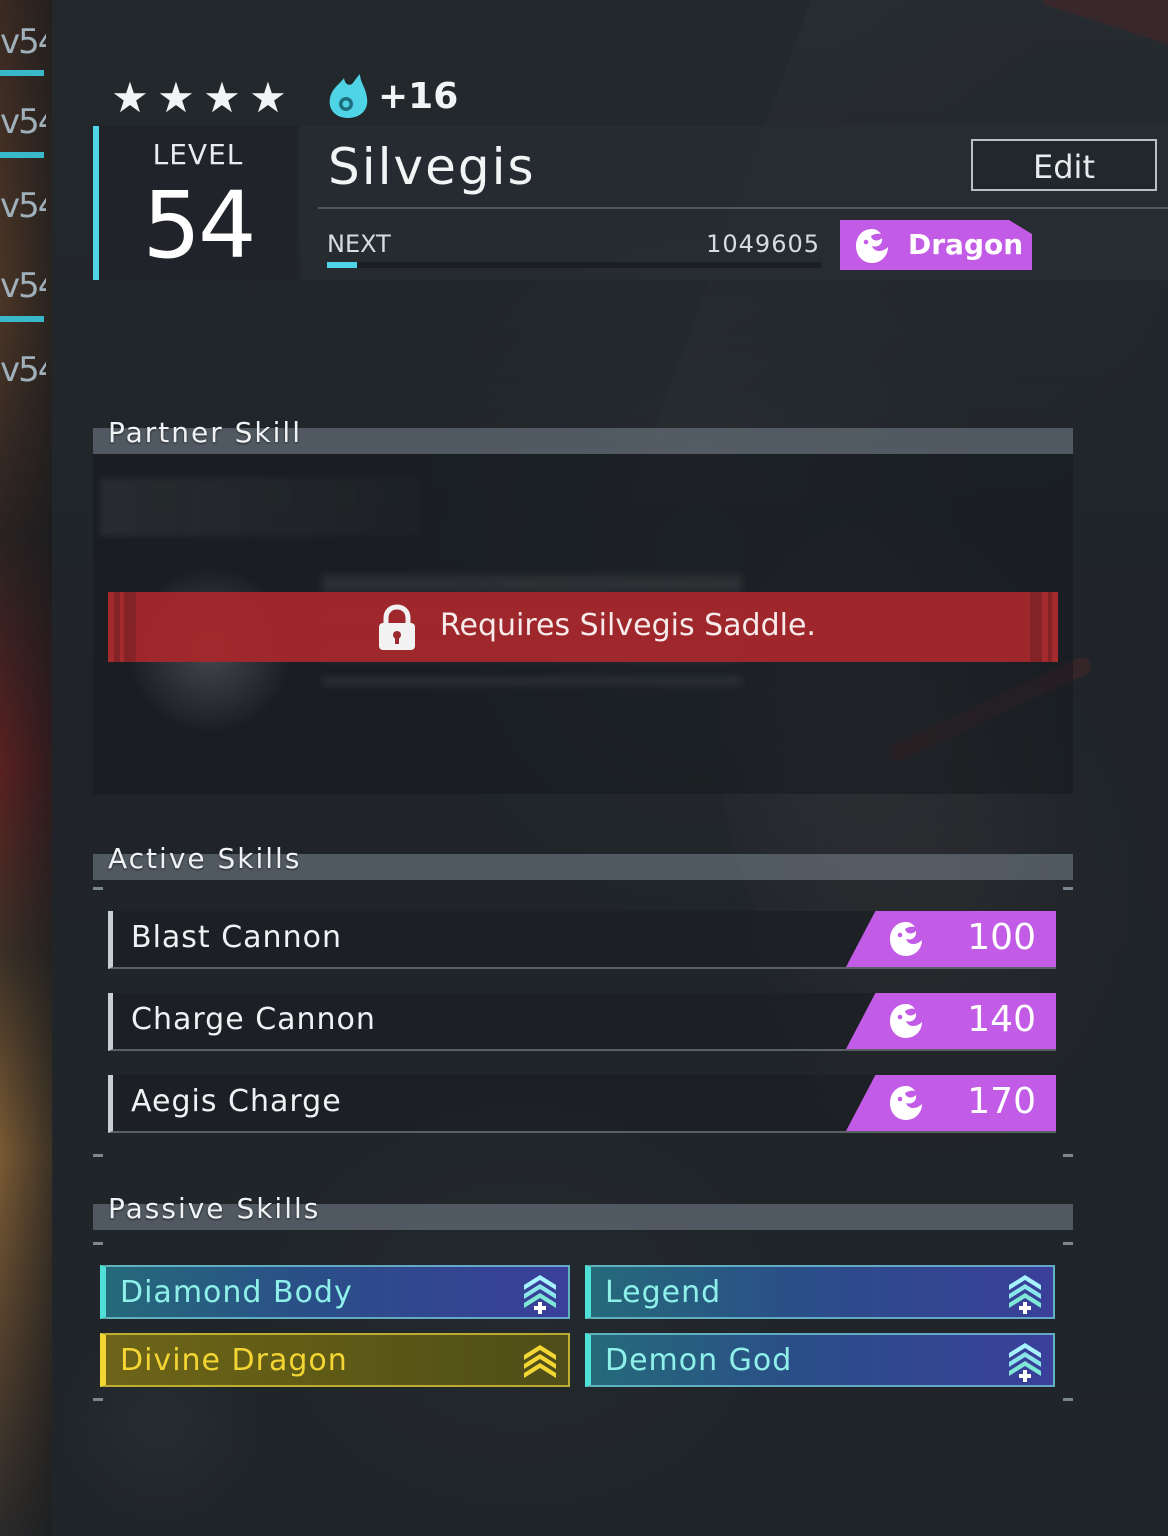  I want to click on exp-bar-fill, so click(342, 265).